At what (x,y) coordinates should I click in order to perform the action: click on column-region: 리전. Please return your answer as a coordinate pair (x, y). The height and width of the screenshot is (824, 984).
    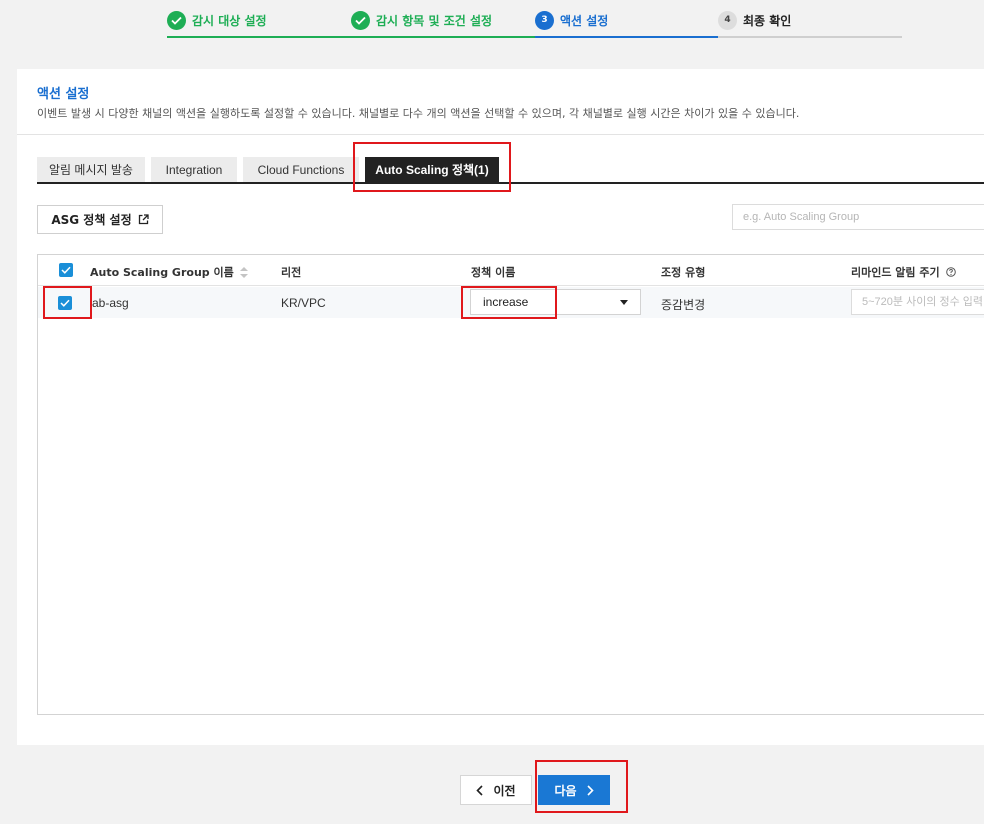
    Looking at the image, I should click on (291, 272).